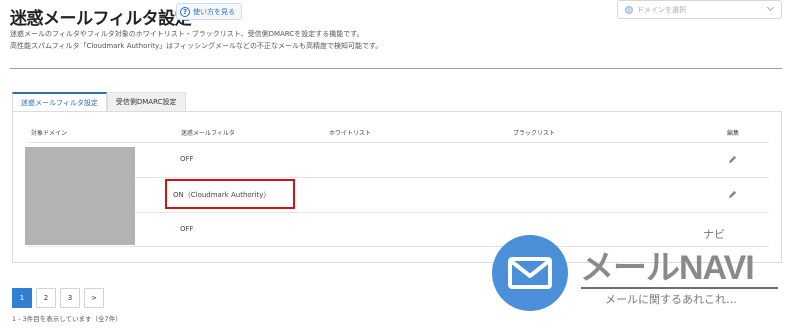 This screenshot has height=331, width=800. Describe the element at coordinates (534, 133) in the screenshot. I see `column-header-blacklist: ブラックリスト` at that location.